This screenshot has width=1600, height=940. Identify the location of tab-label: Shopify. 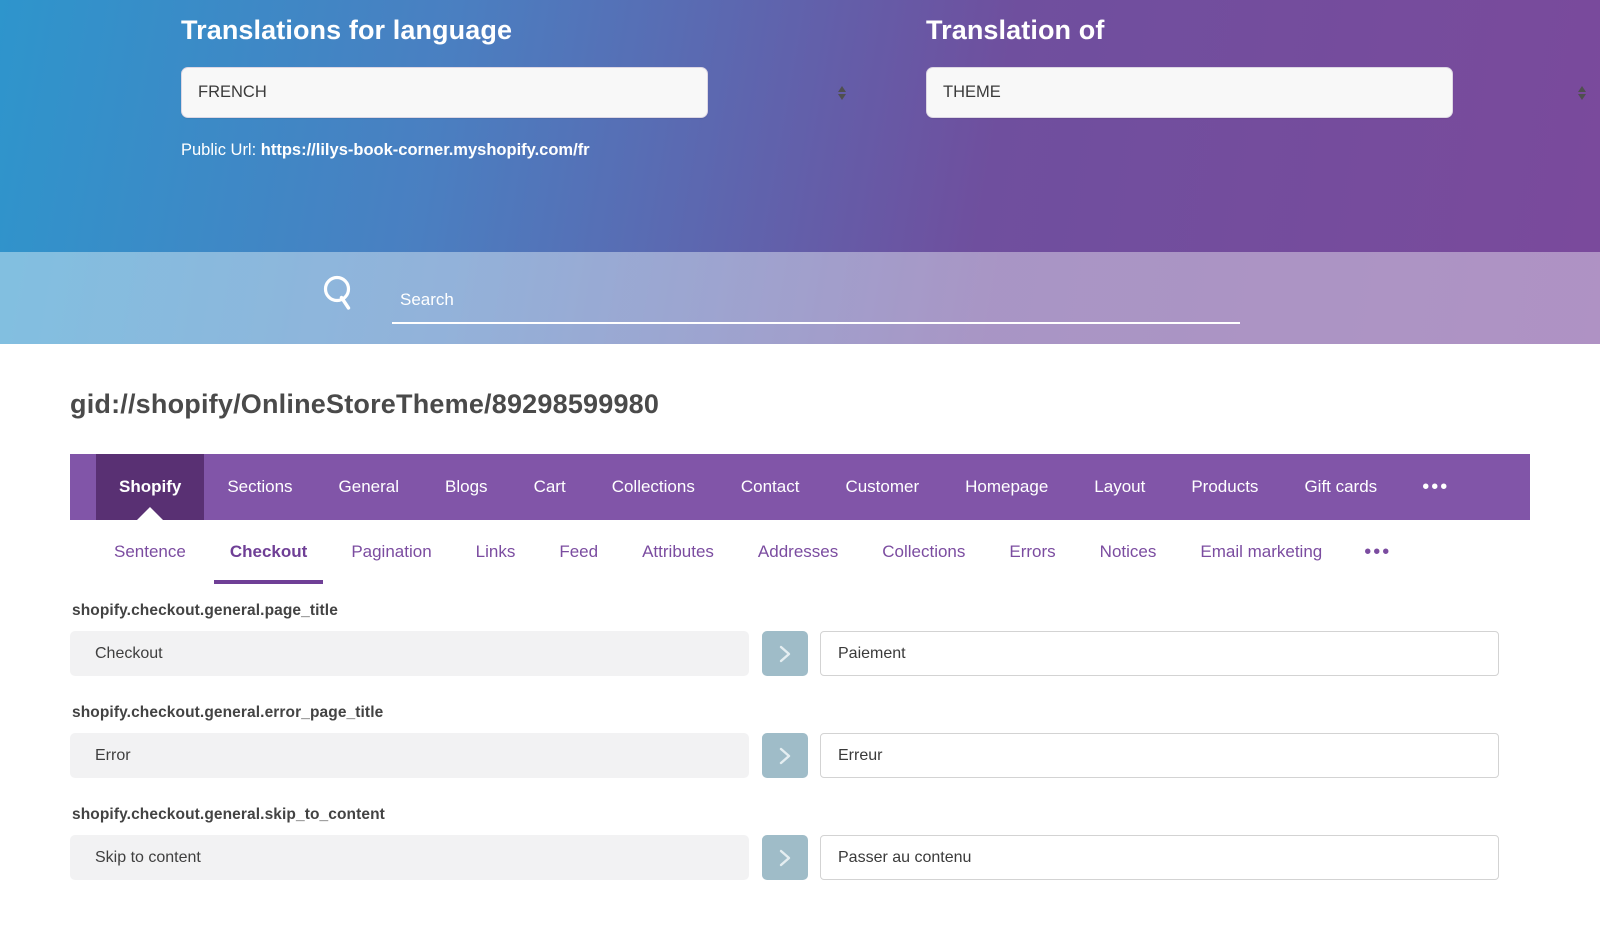
(150, 486).